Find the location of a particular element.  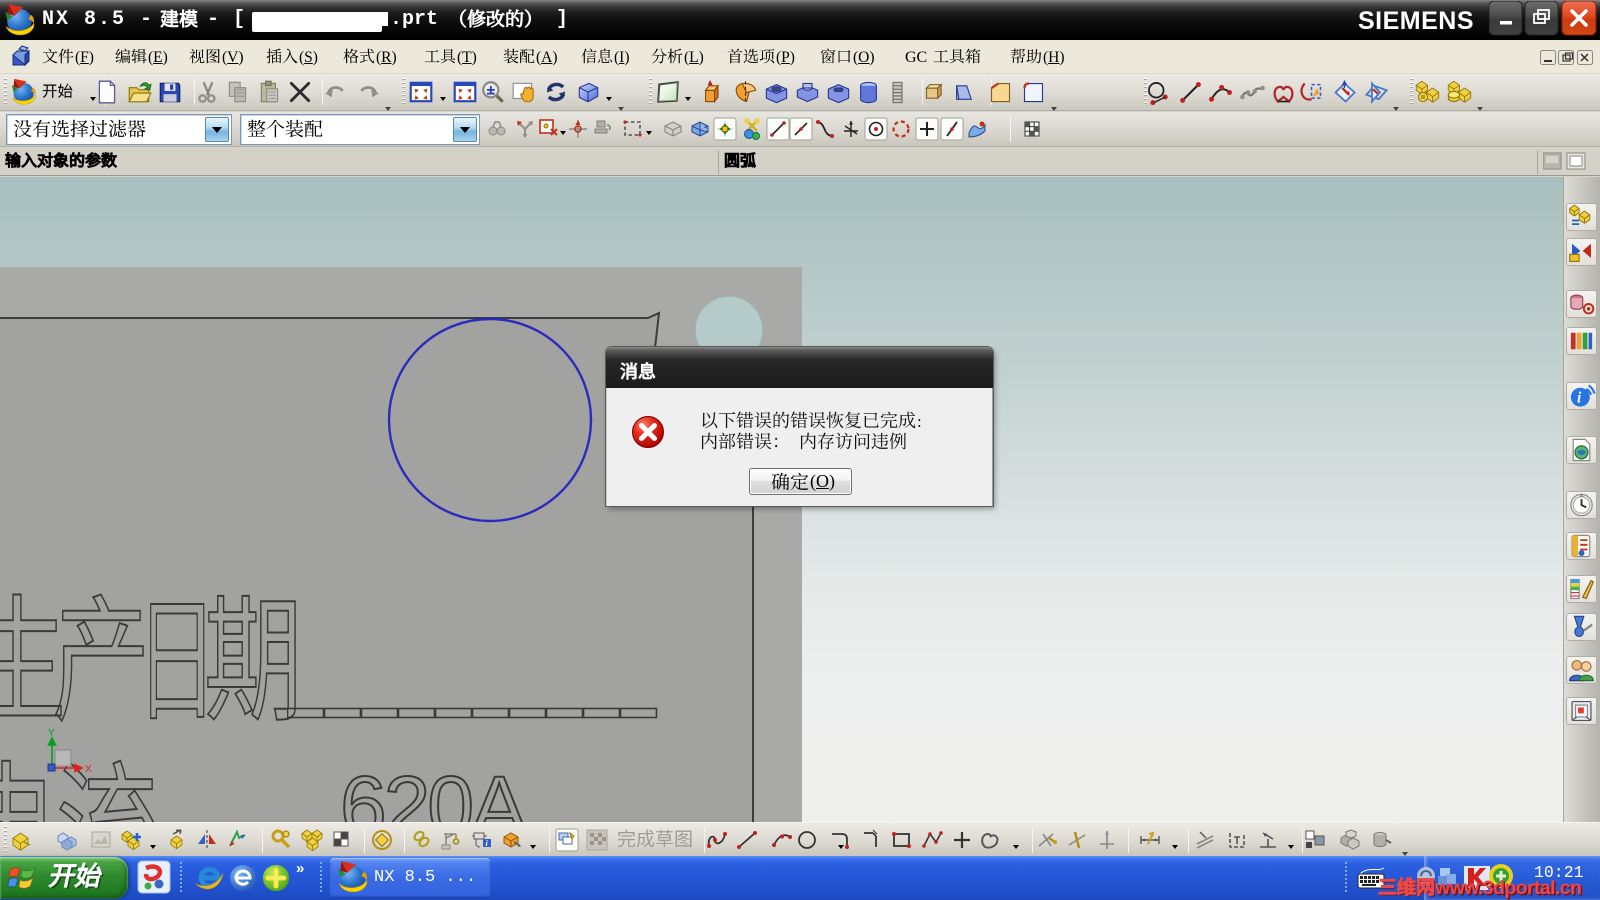

svg-text: X is located at coordinates (88, 769).